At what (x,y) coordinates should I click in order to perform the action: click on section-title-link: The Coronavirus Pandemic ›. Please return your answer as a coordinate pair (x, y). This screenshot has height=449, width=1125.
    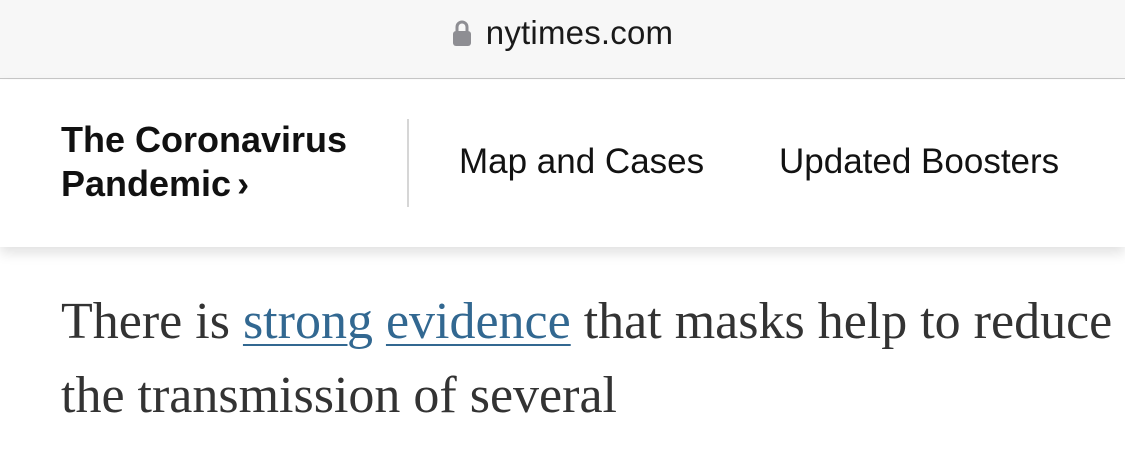
    Looking at the image, I should click on (221, 162).